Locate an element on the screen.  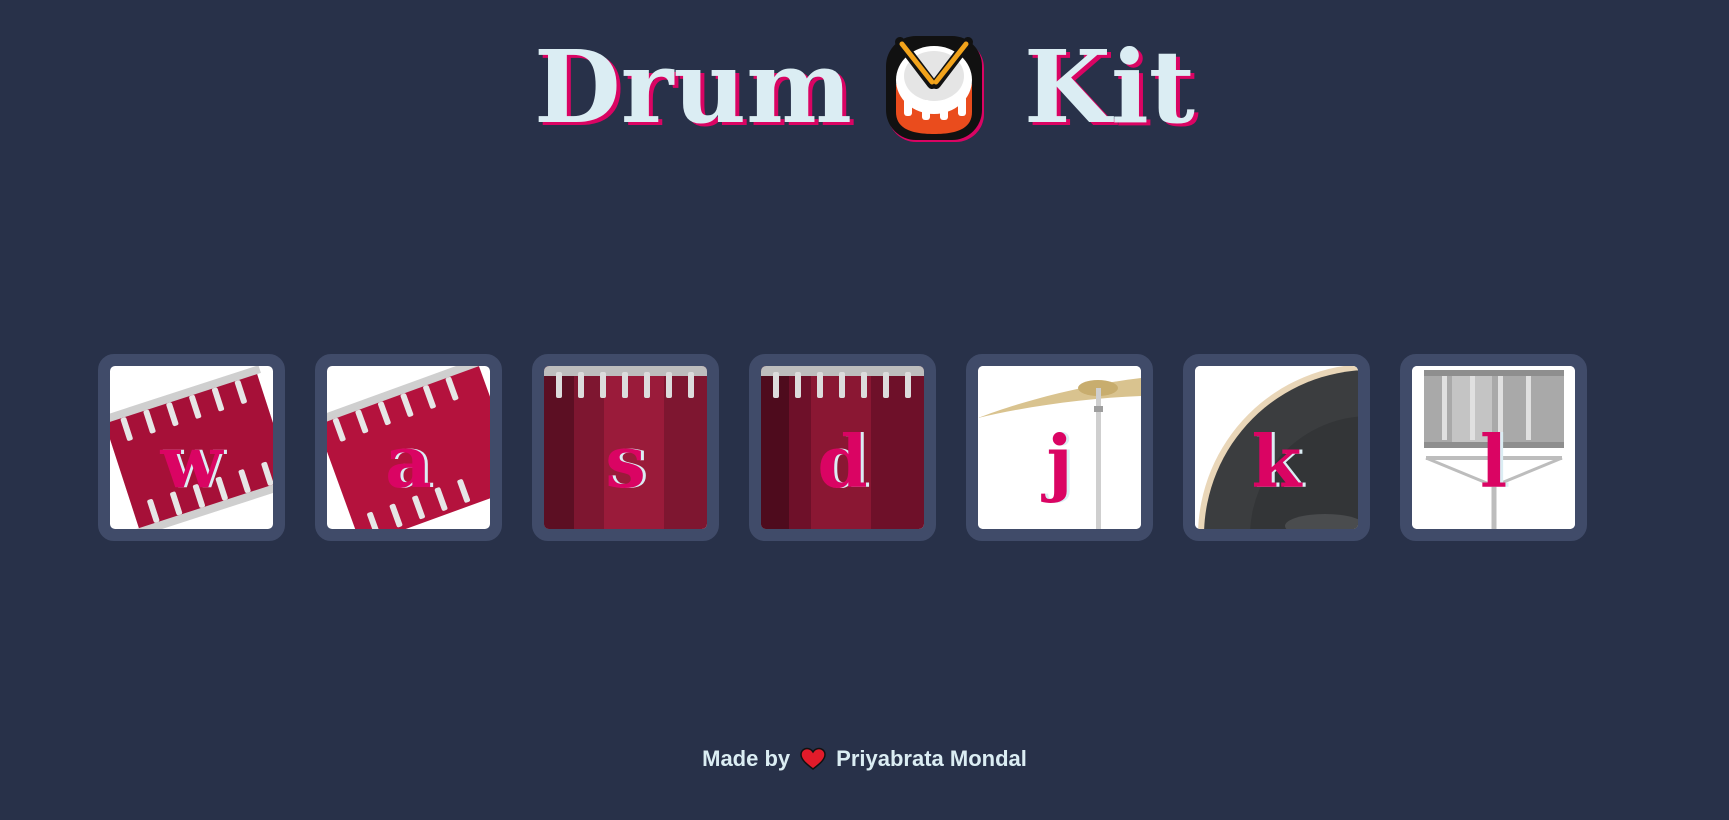
drum-pad: j is located at coordinates (1059, 447).